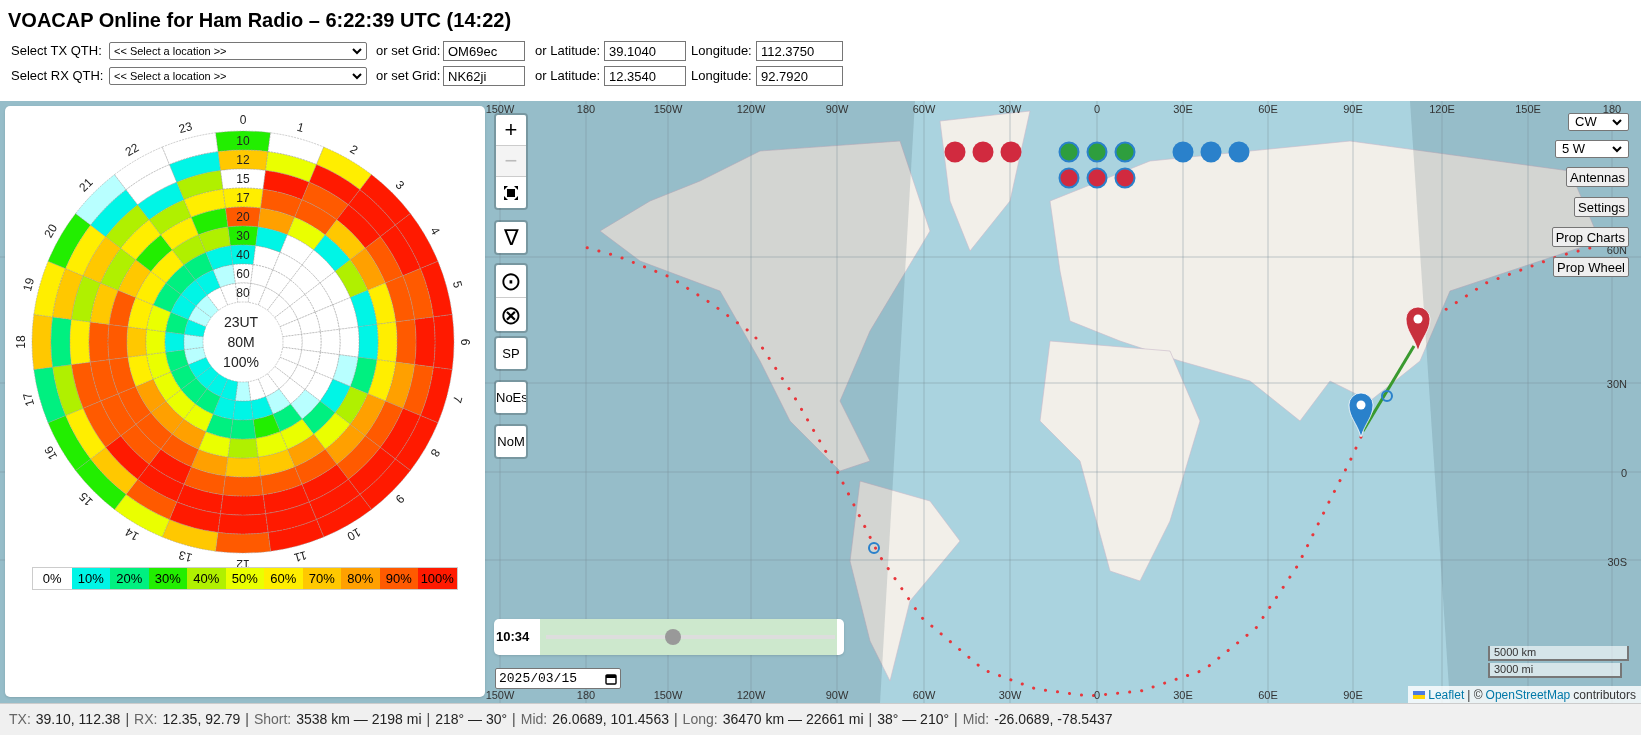 The width and height of the screenshot is (1641, 735). What do you see at coordinates (1183, 109) in the screenshot?
I see `longitude-label: 30E` at bounding box center [1183, 109].